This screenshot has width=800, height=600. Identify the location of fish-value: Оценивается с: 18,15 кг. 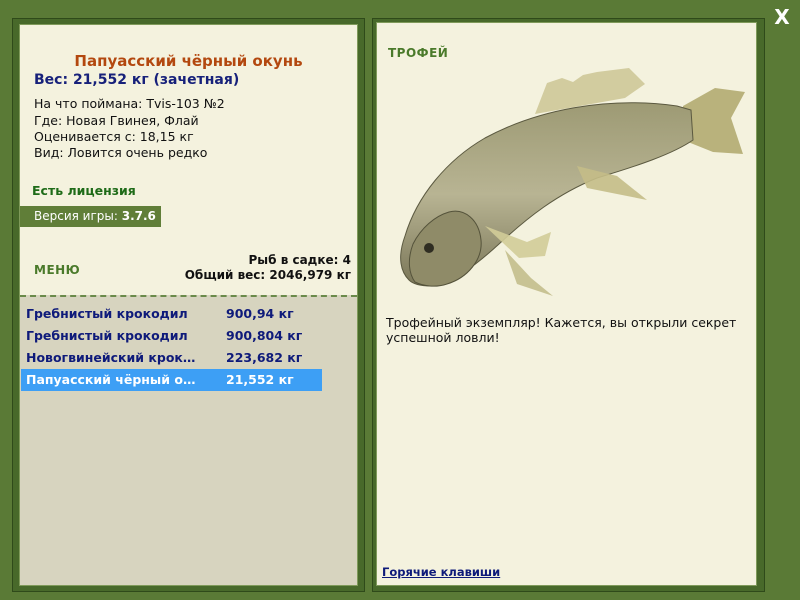
(114, 136).